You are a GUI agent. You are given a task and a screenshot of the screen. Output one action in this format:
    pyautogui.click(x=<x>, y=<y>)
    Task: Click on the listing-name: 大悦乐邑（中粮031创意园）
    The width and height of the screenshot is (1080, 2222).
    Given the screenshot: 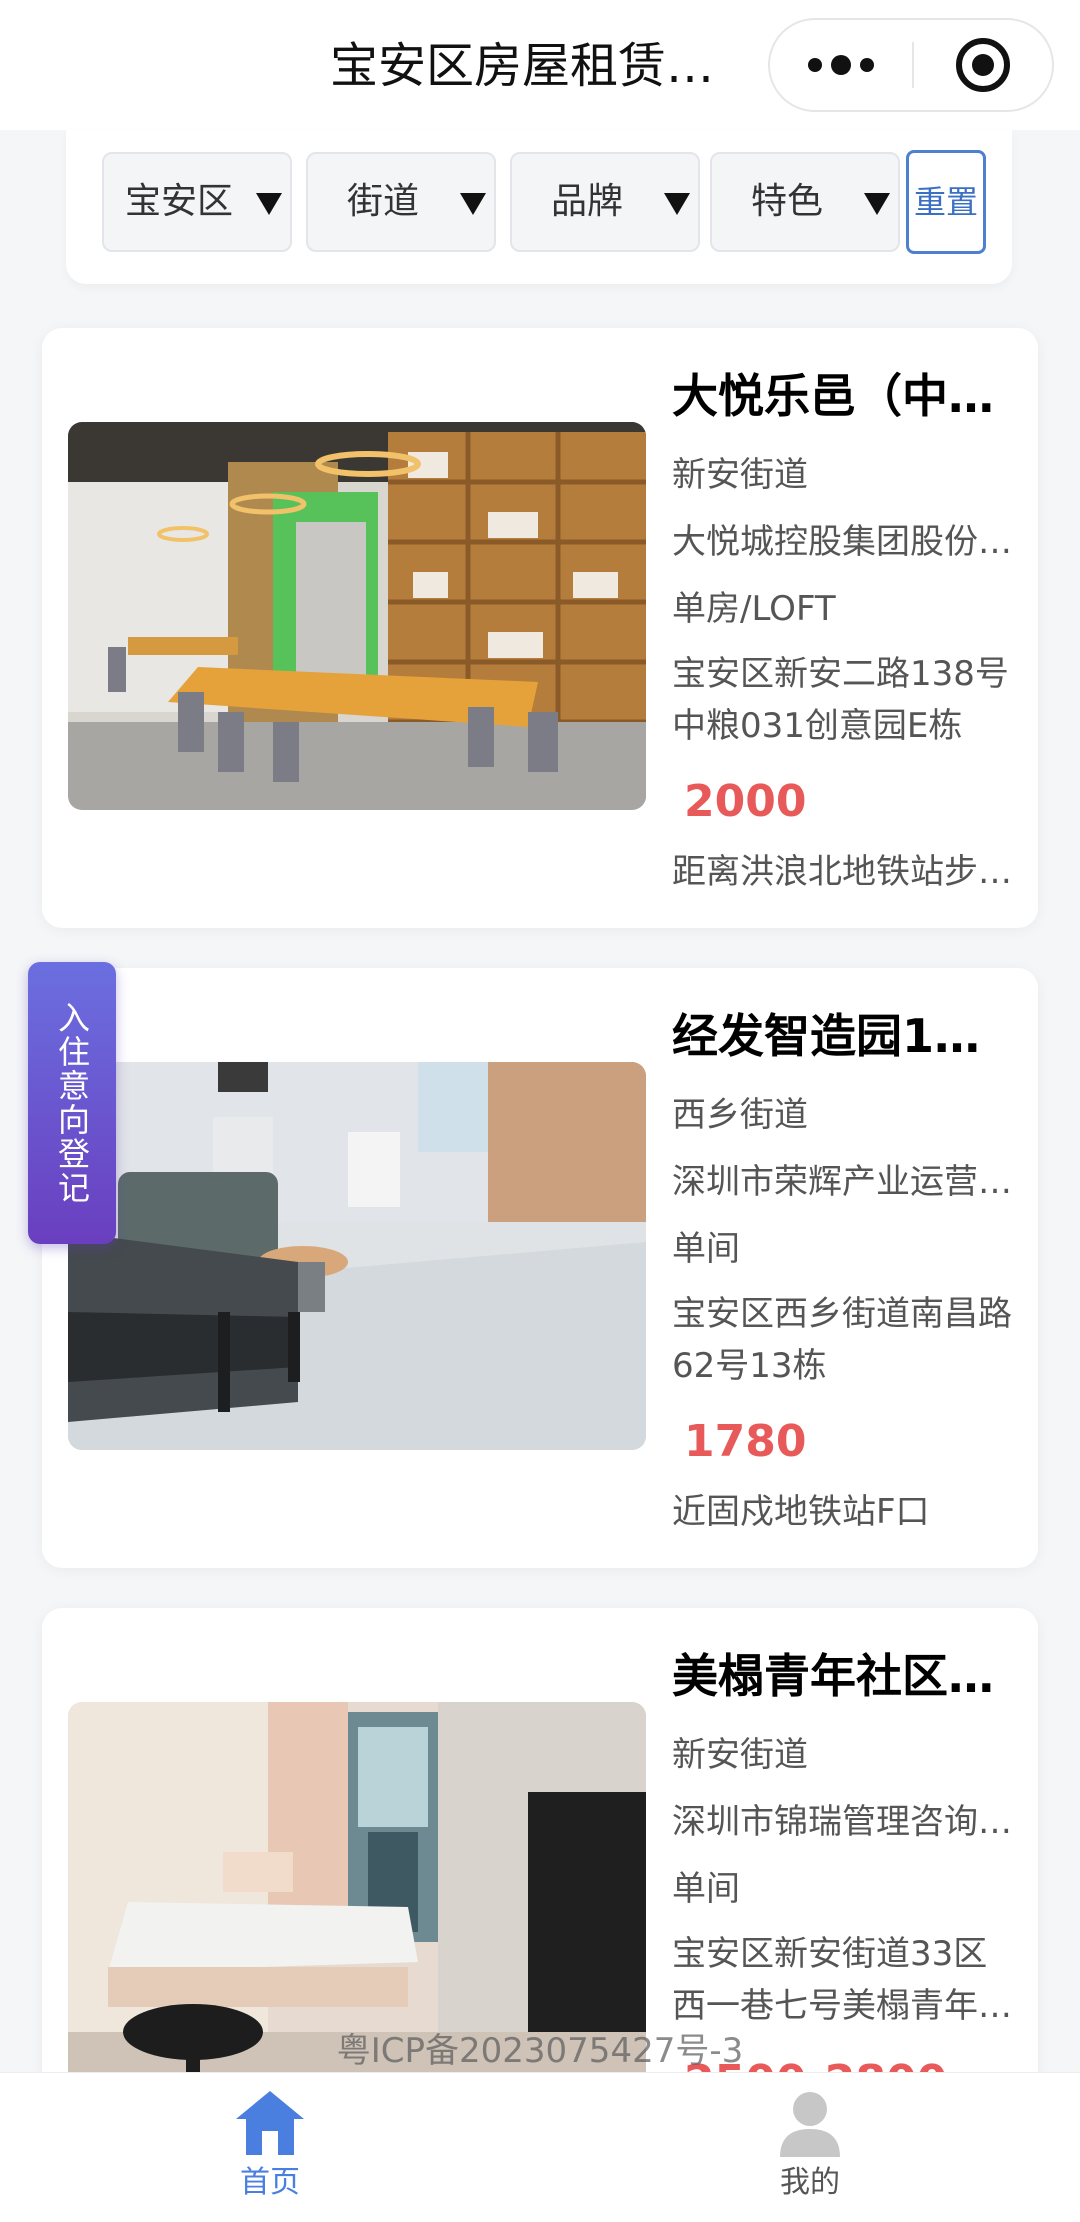 What is the action you would take?
    pyautogui.click(x=845, y=396)
    